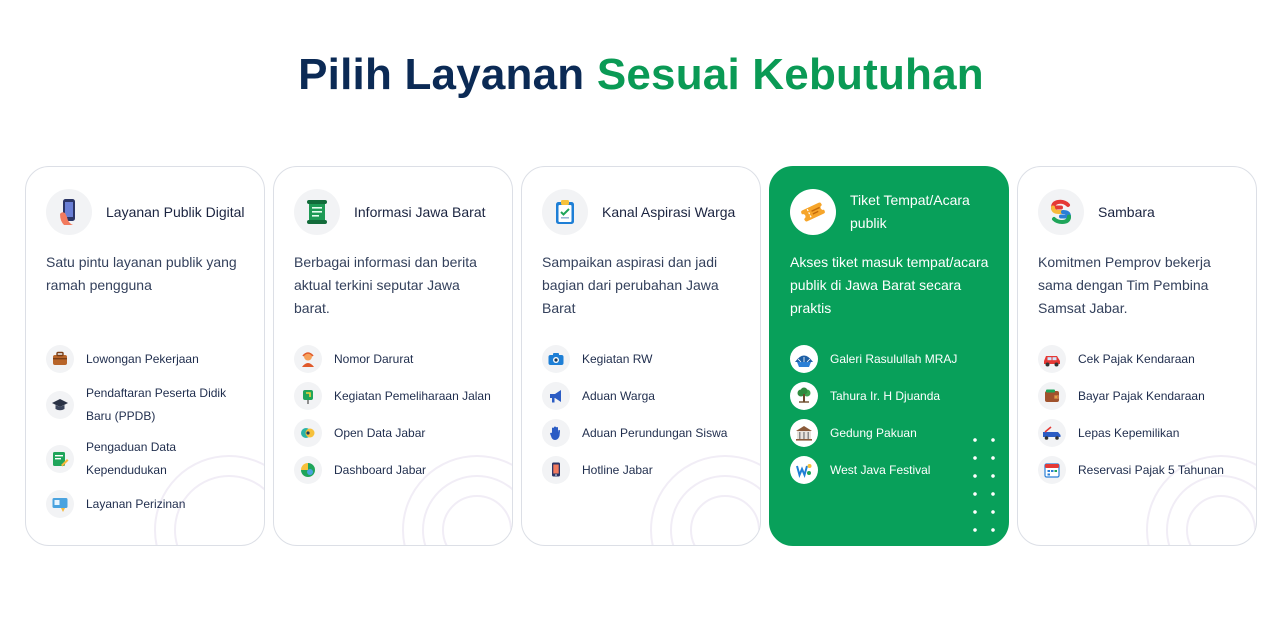  What do you see at coordinates (1052, 433) in the screenshot?
I see `tow-truck-icon` at bounding box center [1052, 433].